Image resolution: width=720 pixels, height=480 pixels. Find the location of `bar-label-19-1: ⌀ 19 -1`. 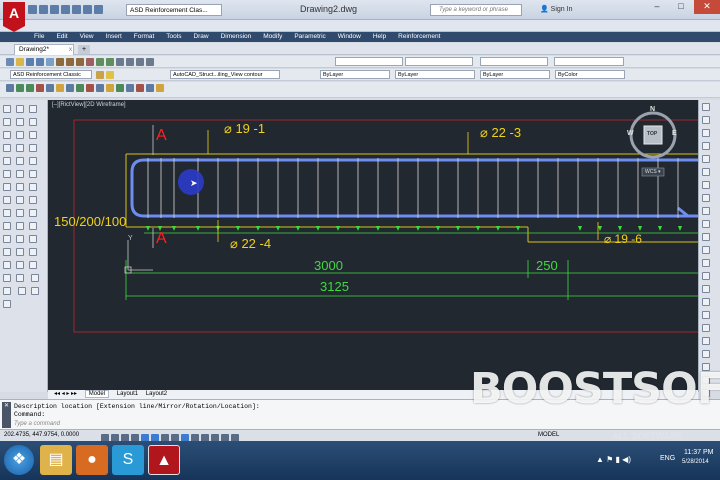

bar-label-19-1: ⌀ 19 -1 is located at coordinates (244, 129).